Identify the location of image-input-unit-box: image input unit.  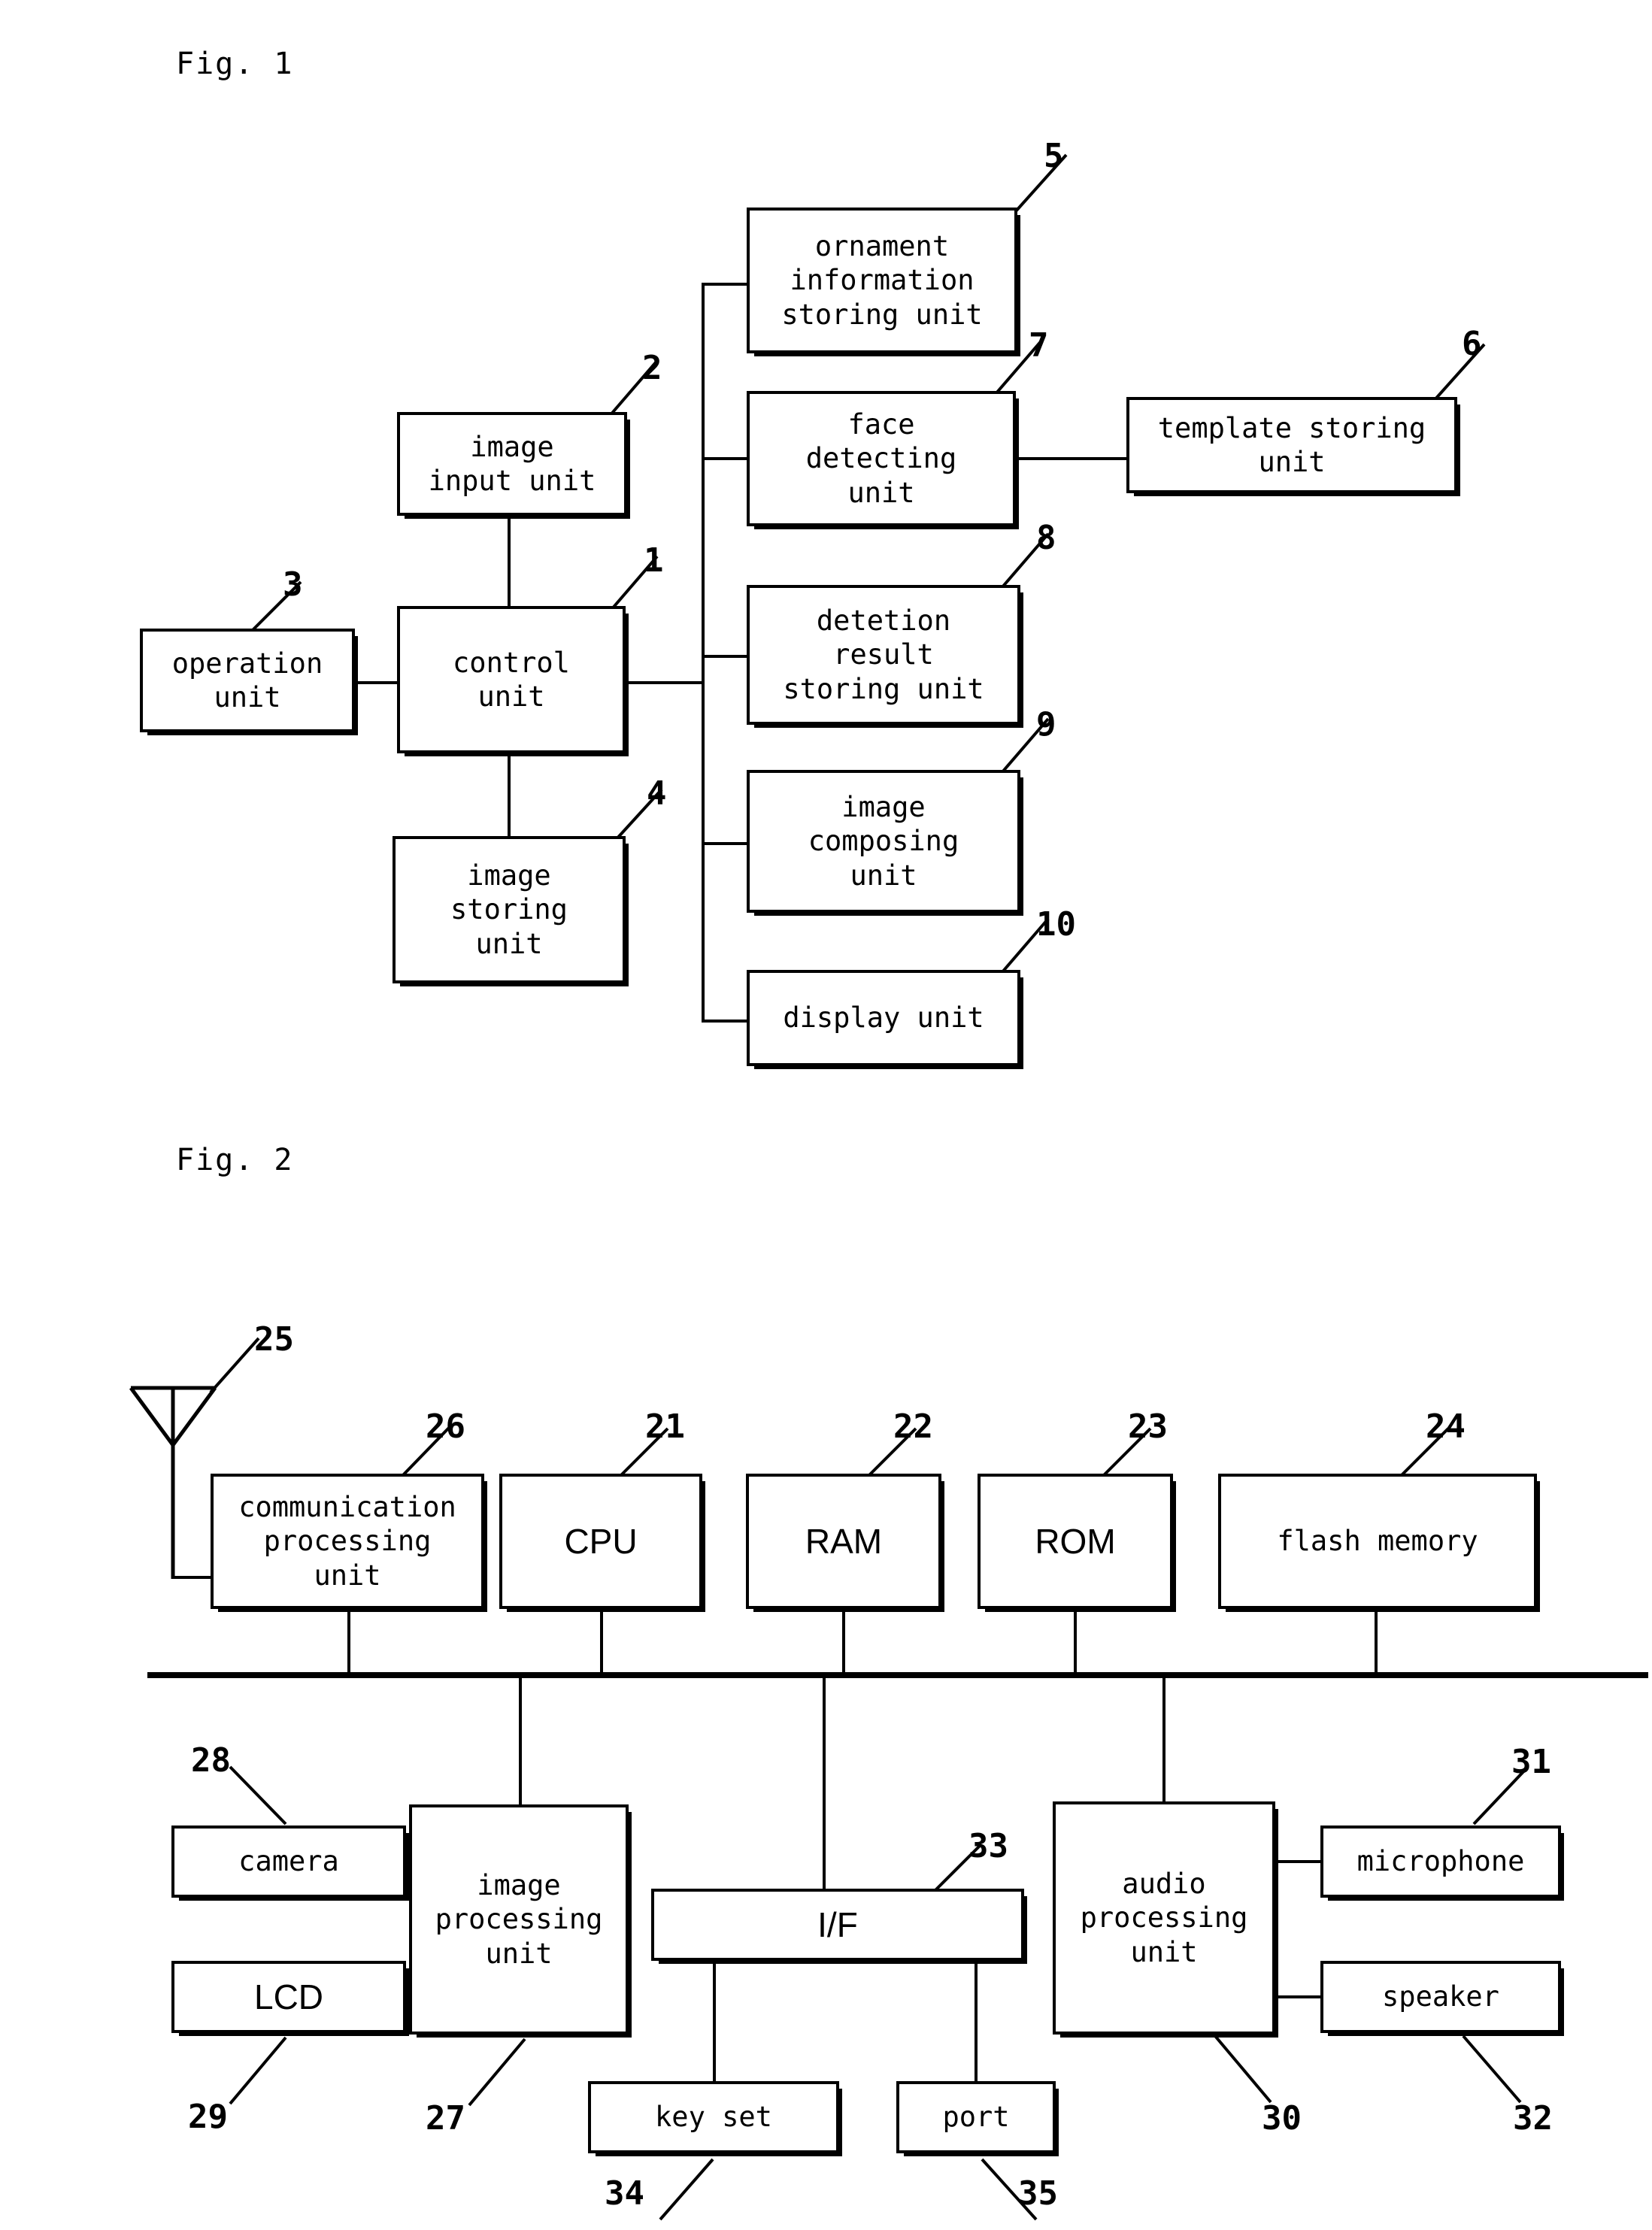
(513, 466).